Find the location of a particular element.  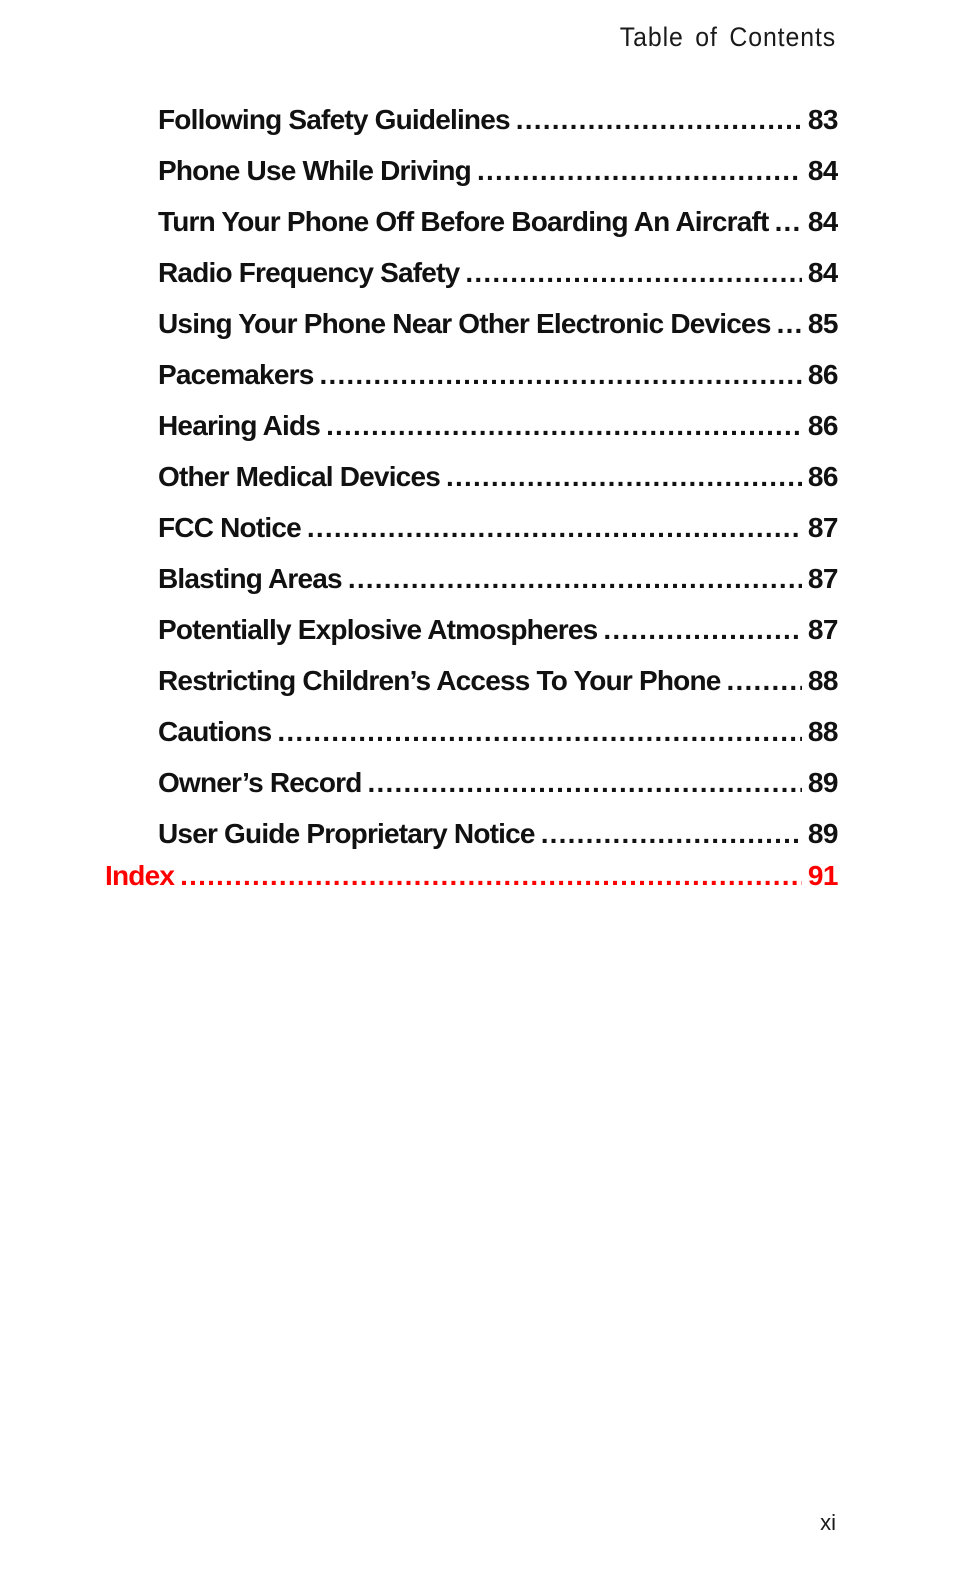

toc-entry-title: Blasting Areas is located at coordinates (250, 578).